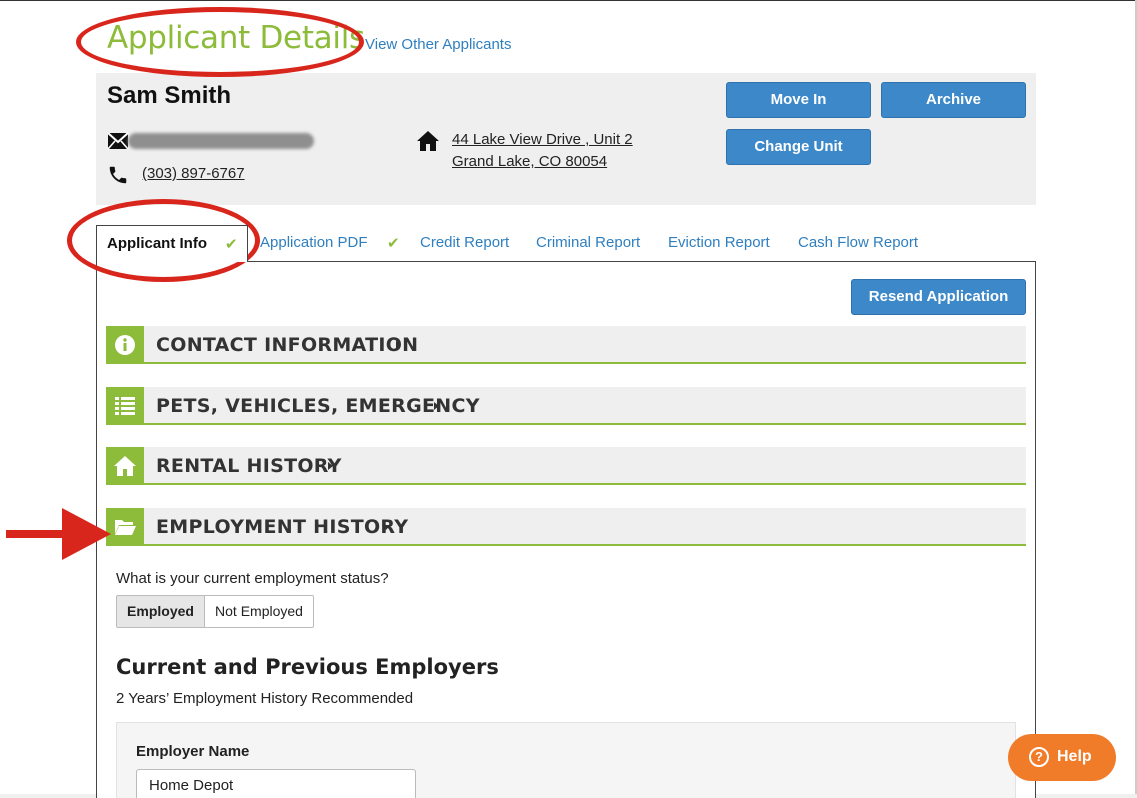  What do you see at coordinates (529, 161) in the screenshot?
I see `address-line-2-link: Grand Lake, CO 80054` at bounding box center [529, 161].